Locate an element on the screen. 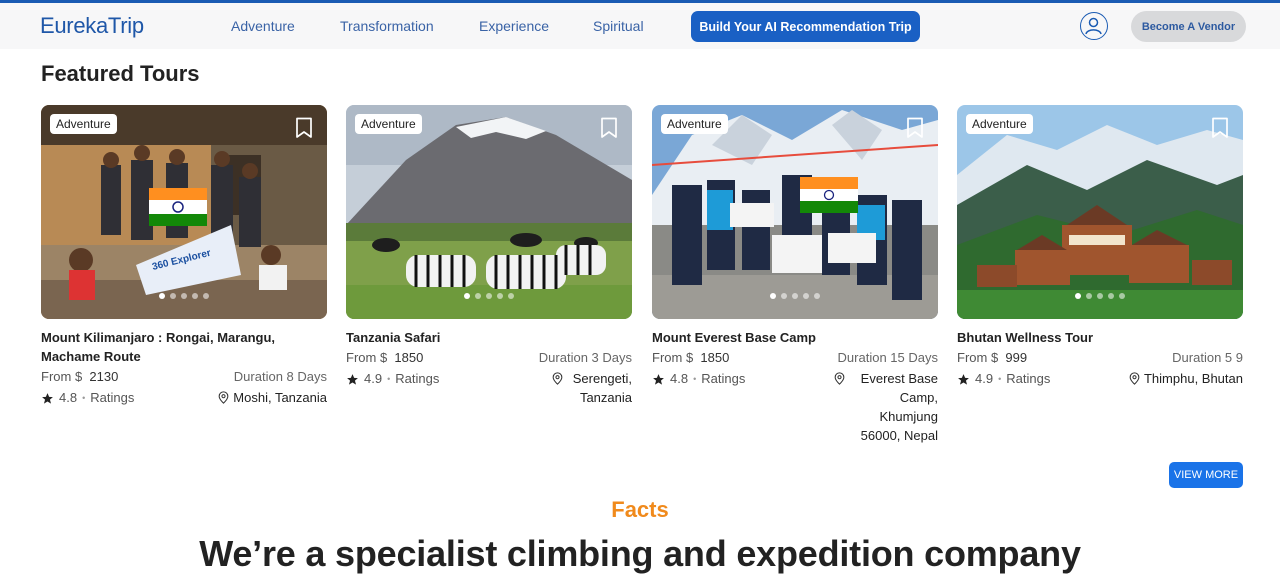 Image resolution: width=1280 pixels, height=585 pixels. price-value: 2130 is located at coordinates (104, 376).